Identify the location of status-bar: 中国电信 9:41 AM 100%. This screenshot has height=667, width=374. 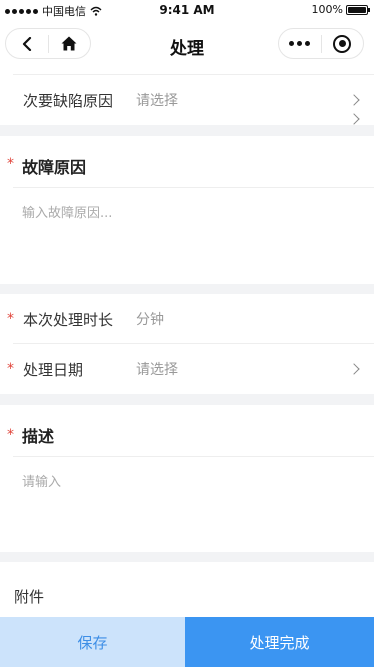
(187, 10).